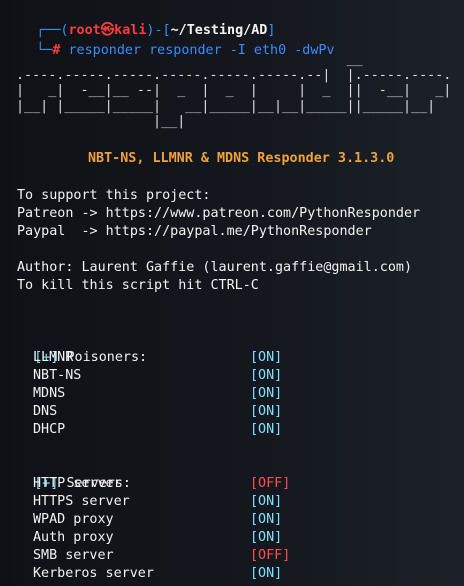 This screenshot has height=586, width=464. Describe the element at coordinates (73, 537) in the screenshot. I see `server-name: Auth proxy` at that location.